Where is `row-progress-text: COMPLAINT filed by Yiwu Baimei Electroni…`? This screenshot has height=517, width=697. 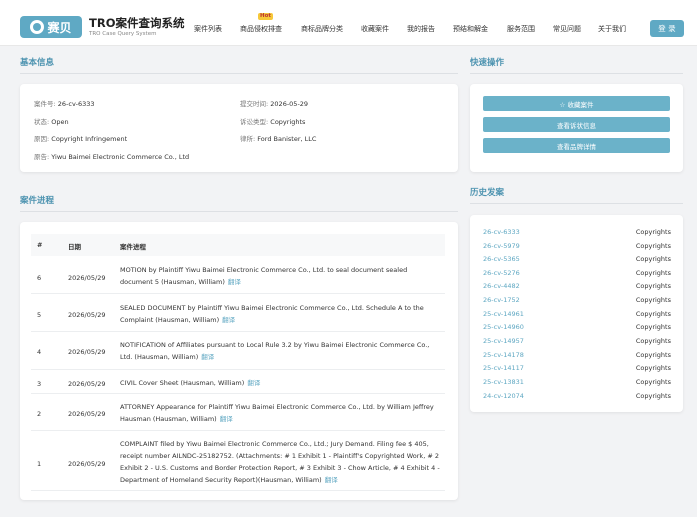
row-progress-text: COMPLAINT filed by Yiwu Baimei Electroni… is located at coordinates (281, 462).